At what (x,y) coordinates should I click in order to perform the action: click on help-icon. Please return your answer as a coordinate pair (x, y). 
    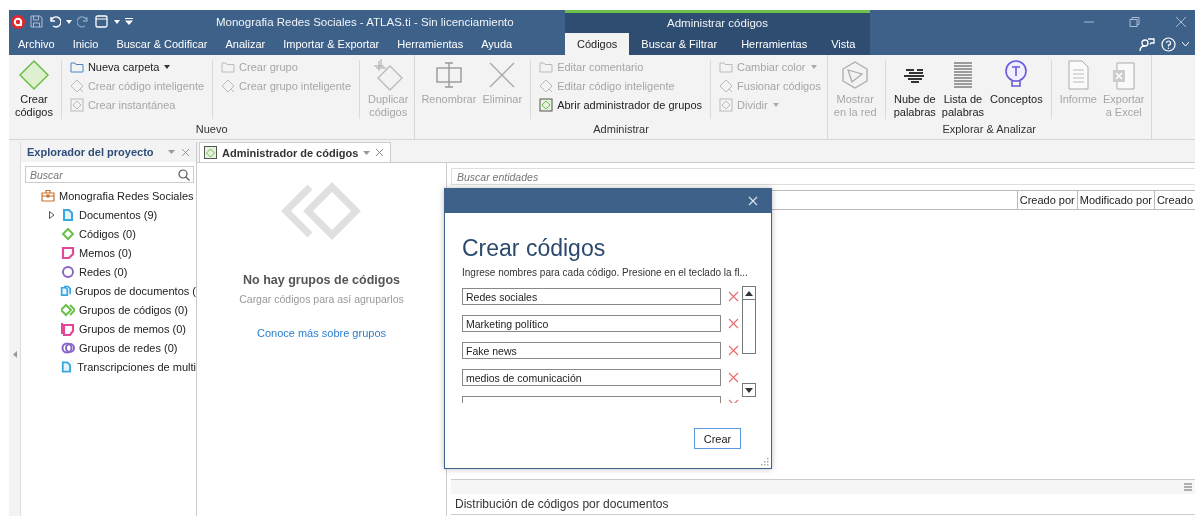
    Looking at the image, I should click on (1168, 44).